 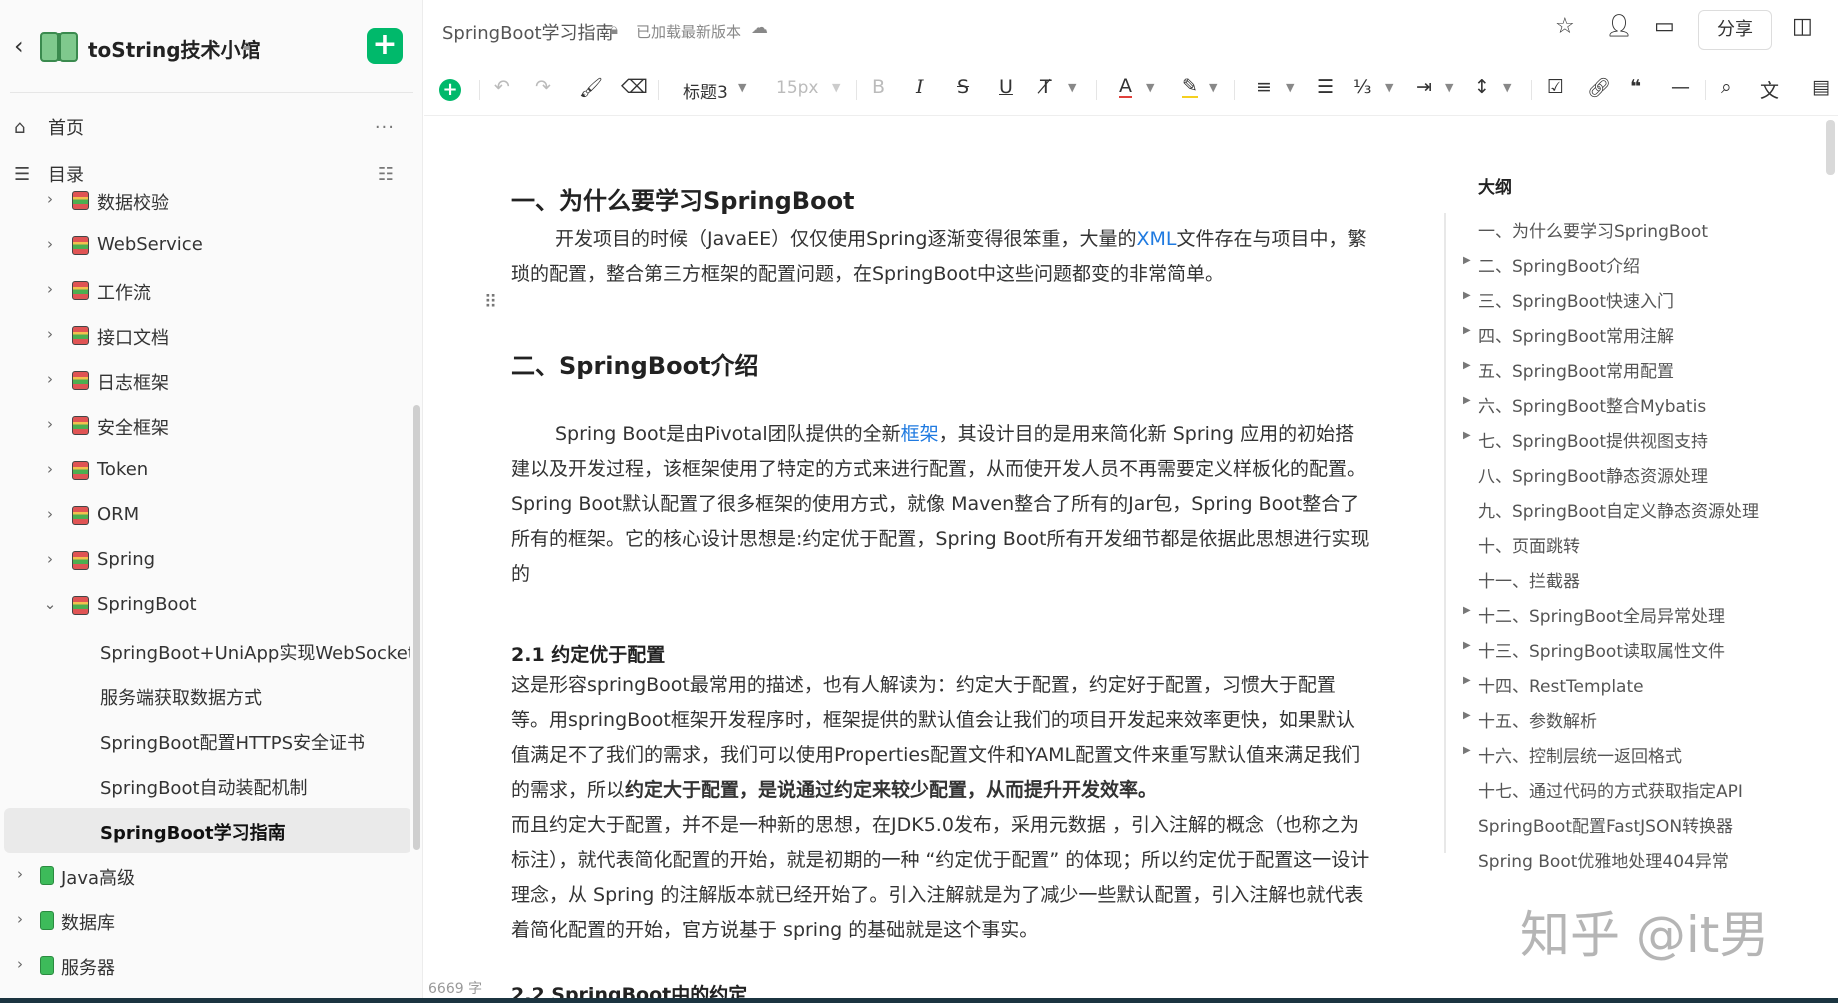 I want to click on bold-button: B, so click(x=878, y=87).